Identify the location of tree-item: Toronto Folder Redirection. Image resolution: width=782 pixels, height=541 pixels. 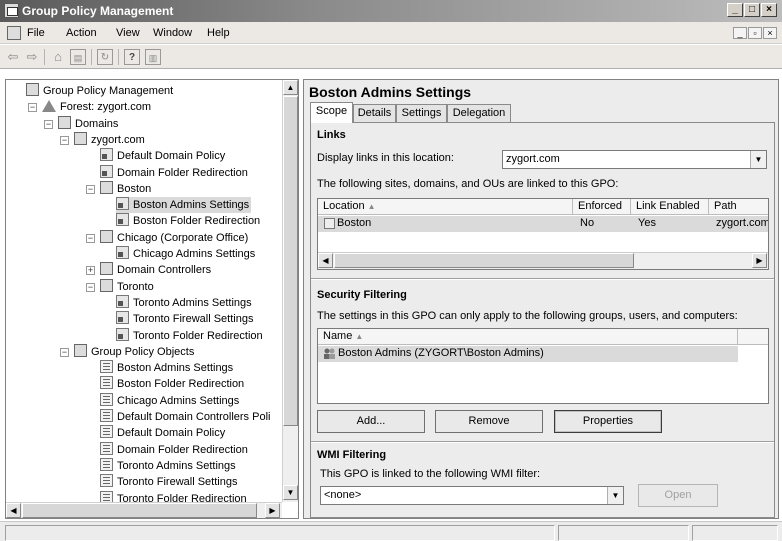
(189, 335).